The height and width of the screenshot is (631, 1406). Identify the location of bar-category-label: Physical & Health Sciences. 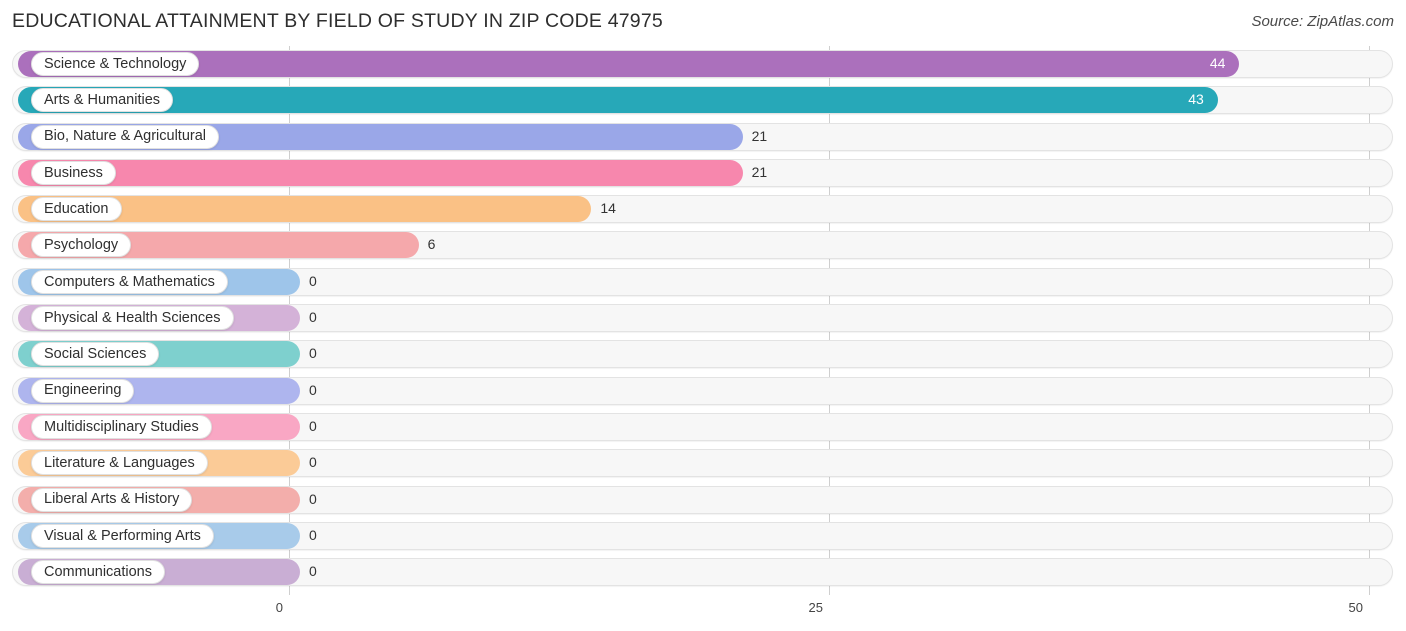
(132, 317).